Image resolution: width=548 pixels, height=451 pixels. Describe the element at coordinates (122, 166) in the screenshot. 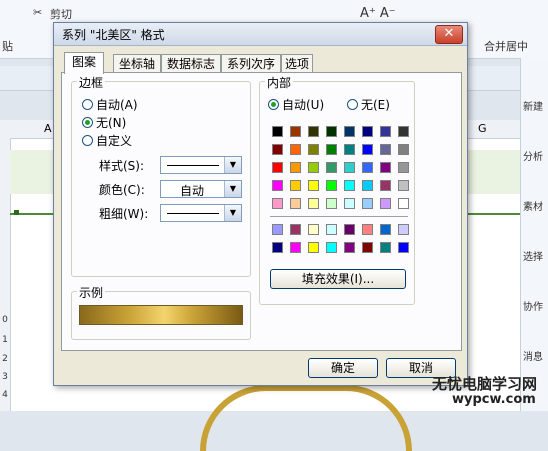

I see `style-label: 样式(S):` at that location.